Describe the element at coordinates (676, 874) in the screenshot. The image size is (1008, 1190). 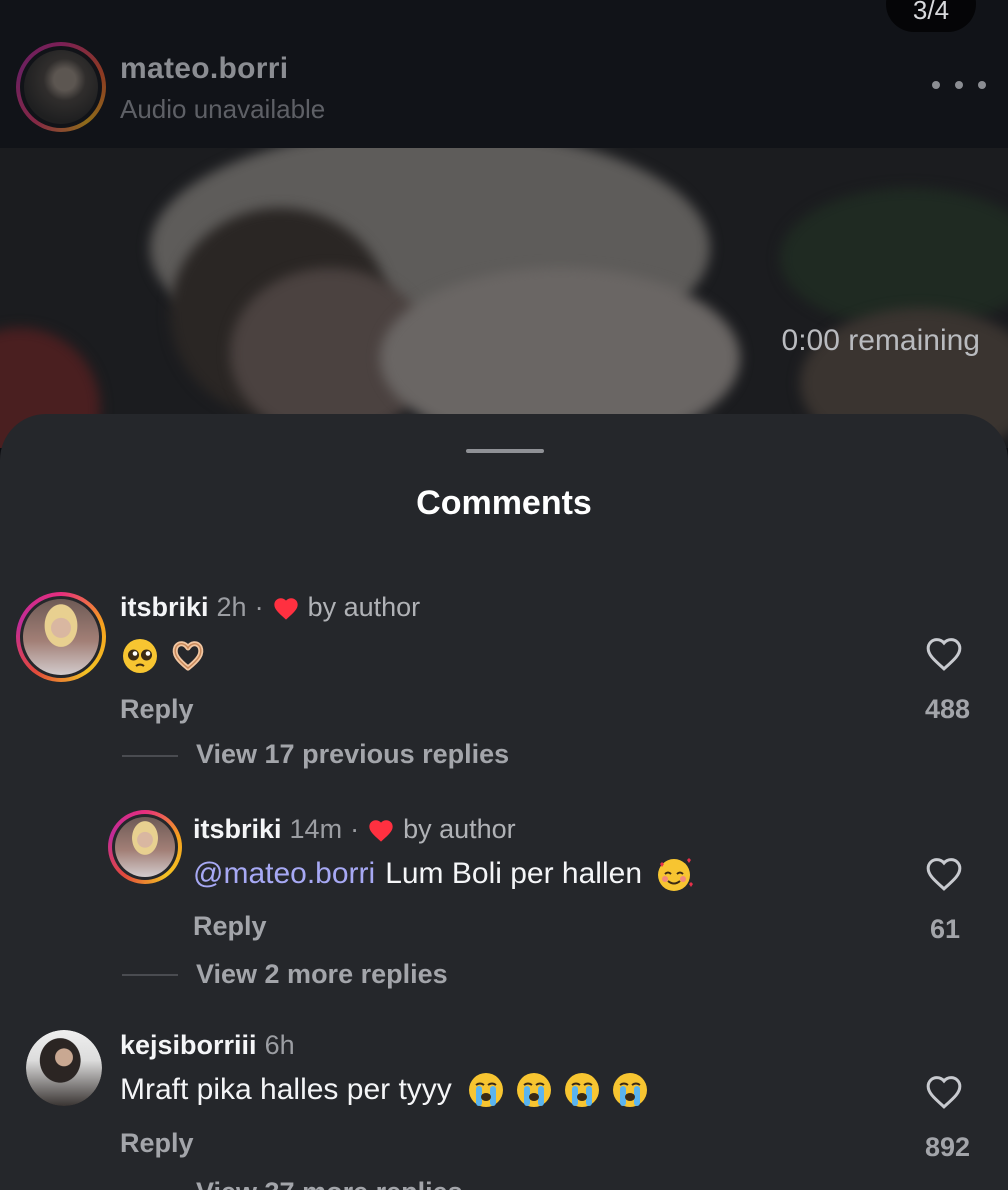
I see `smiling-face-with-hearts-emoji` at that location.